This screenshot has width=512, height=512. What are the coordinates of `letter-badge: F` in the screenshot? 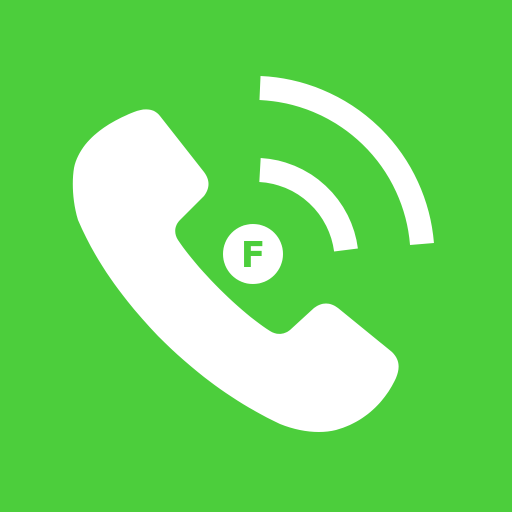 It's located at (253, 254).